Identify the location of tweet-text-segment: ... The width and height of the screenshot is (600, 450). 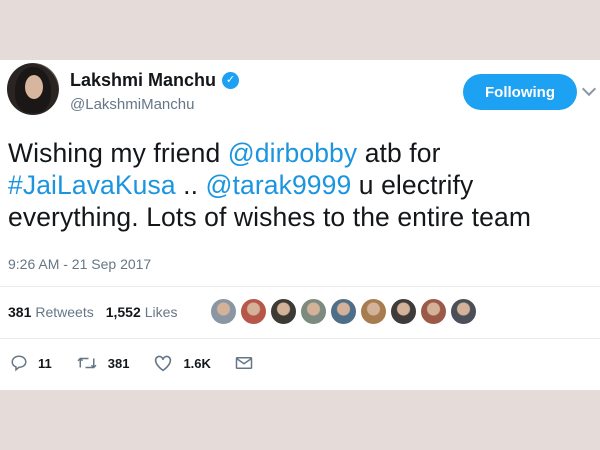
(190, 185).